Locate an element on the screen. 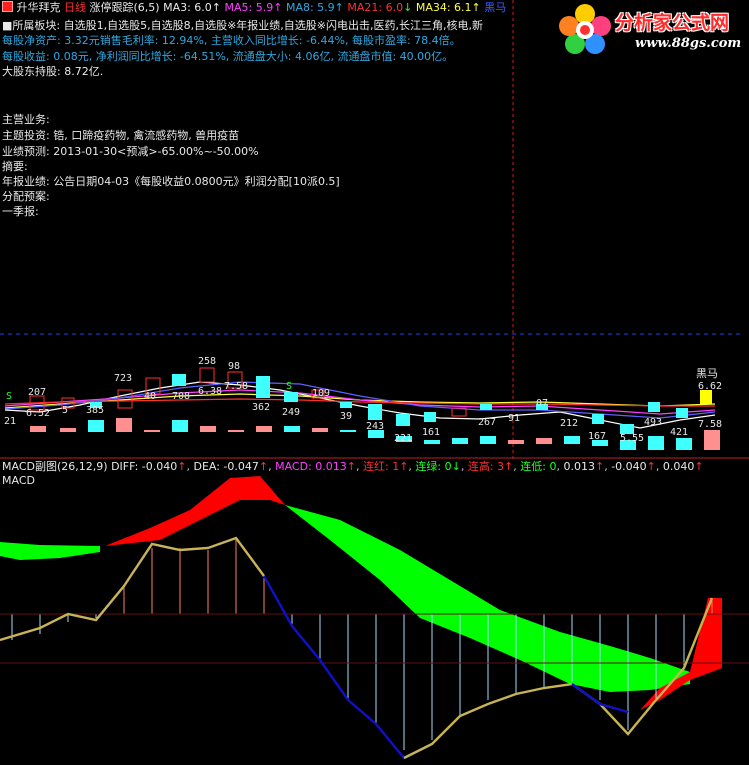 The height and width of the screenshot is (765, 749). macd-sub-label: MACD is located at coordinates (18, 480).